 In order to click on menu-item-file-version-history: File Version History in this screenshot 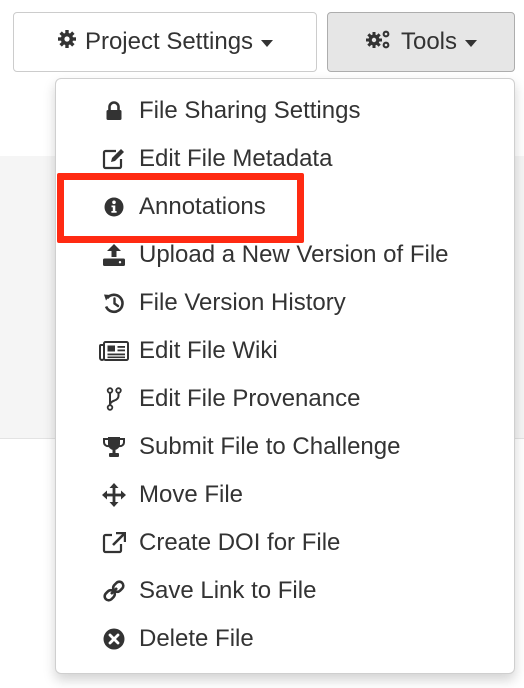, I will do `click(286, 303)`.